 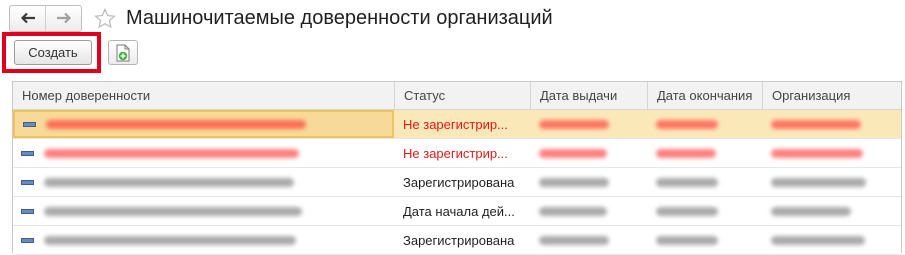 I want to click on forward-button, so click(x=63, y=18).